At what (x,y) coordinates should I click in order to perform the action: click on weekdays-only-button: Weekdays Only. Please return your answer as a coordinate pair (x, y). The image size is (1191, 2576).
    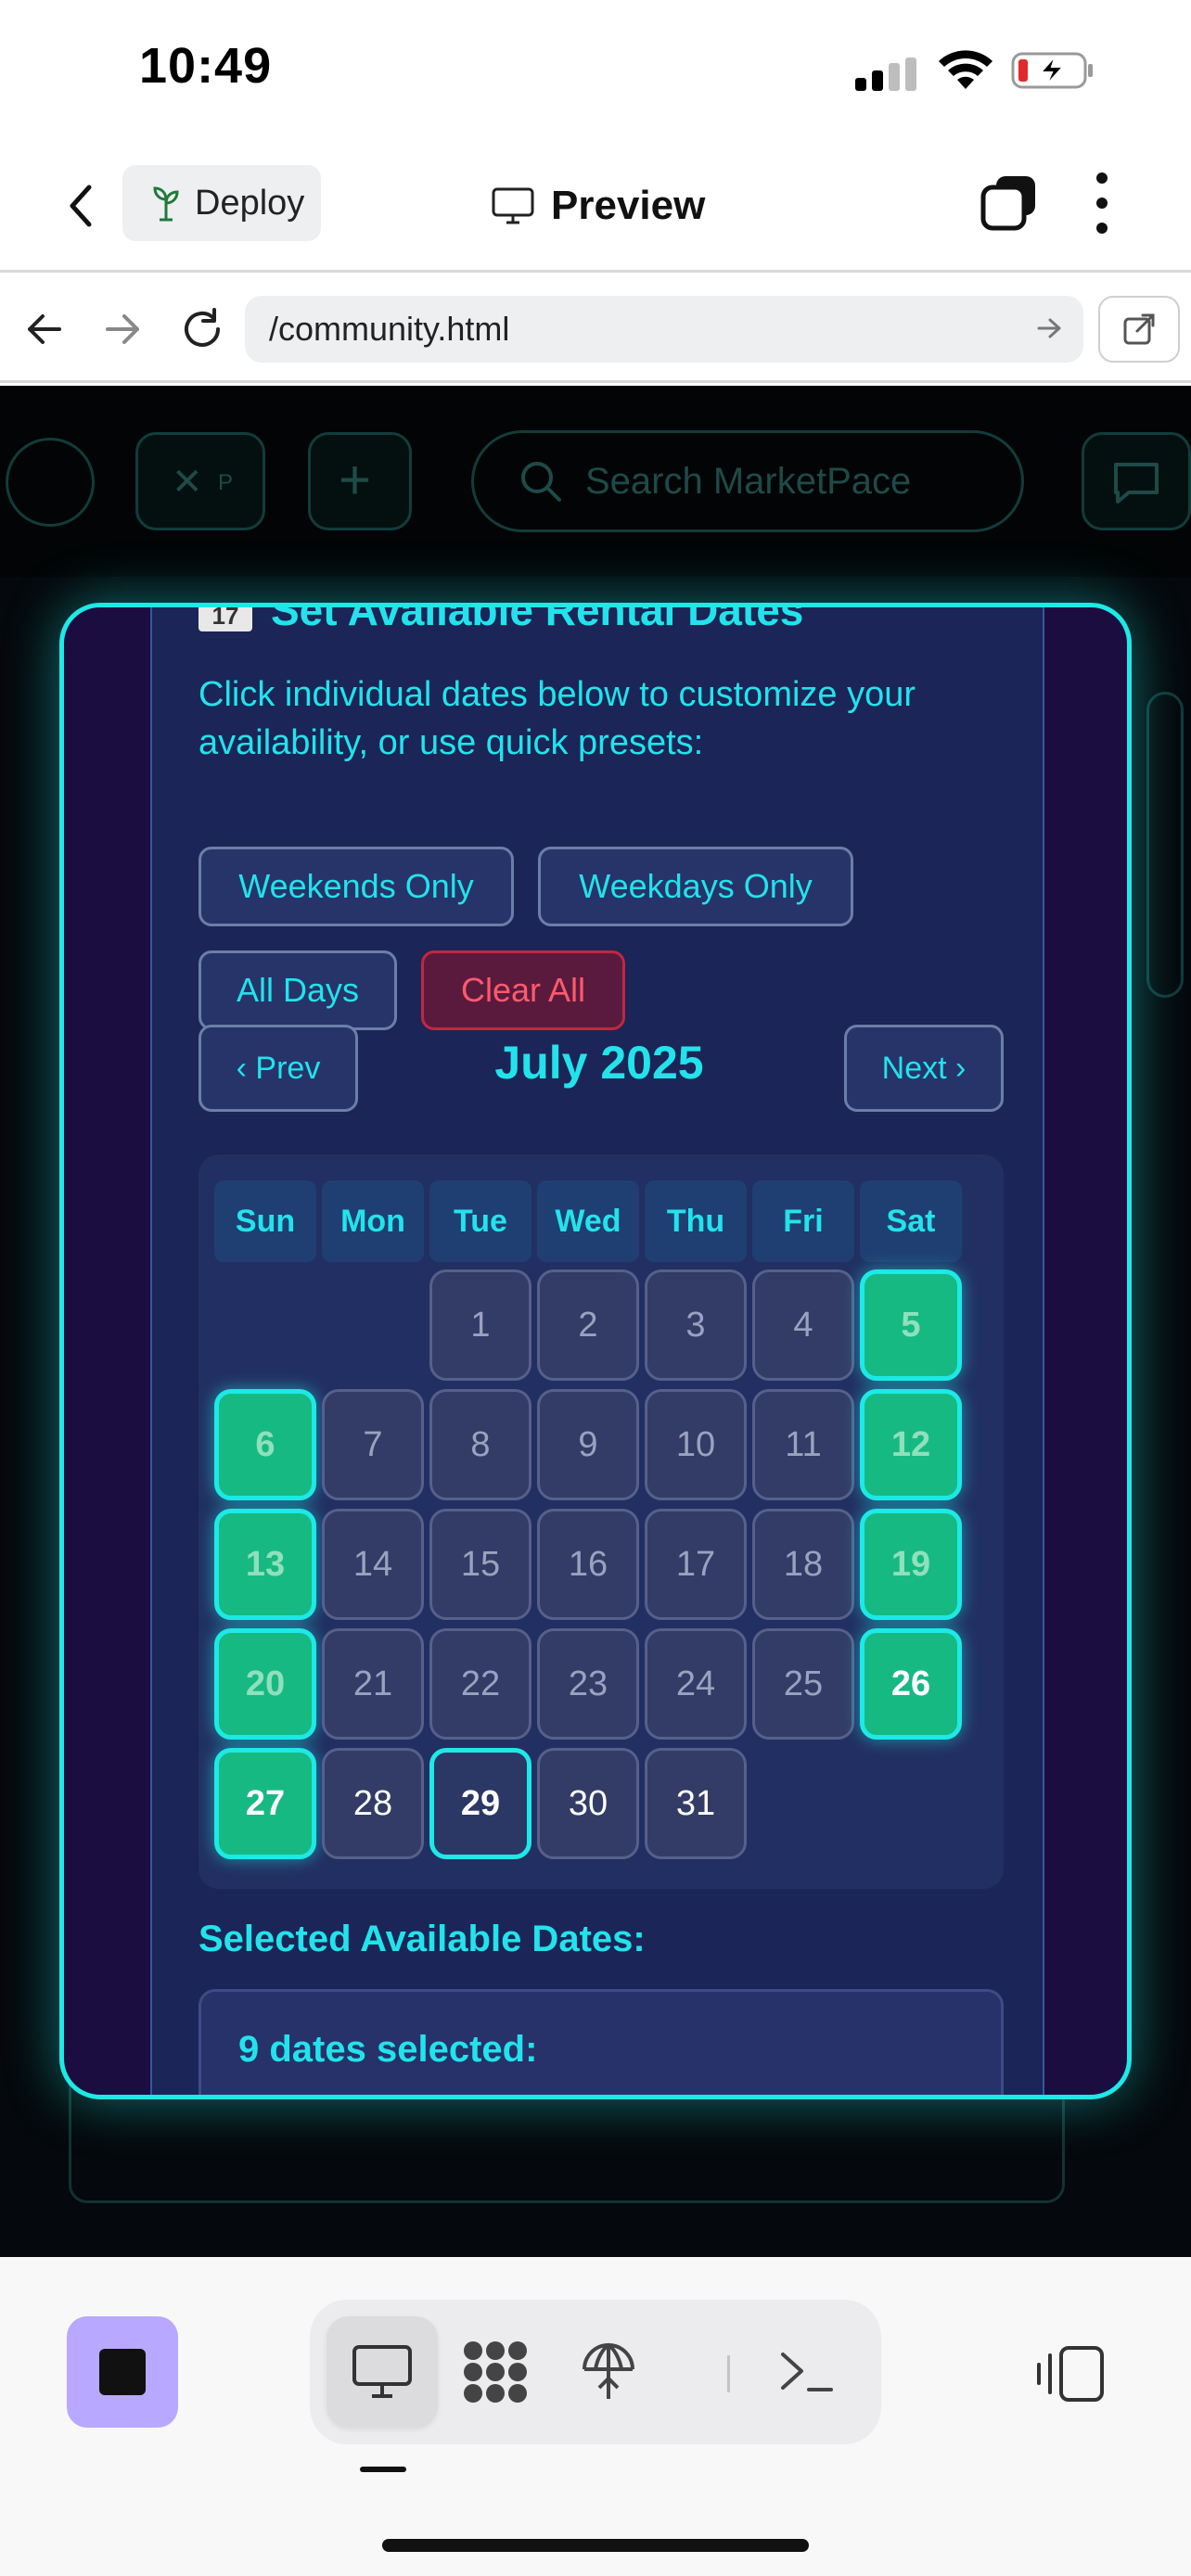
    Looking at the image, I should click on (695, 886).